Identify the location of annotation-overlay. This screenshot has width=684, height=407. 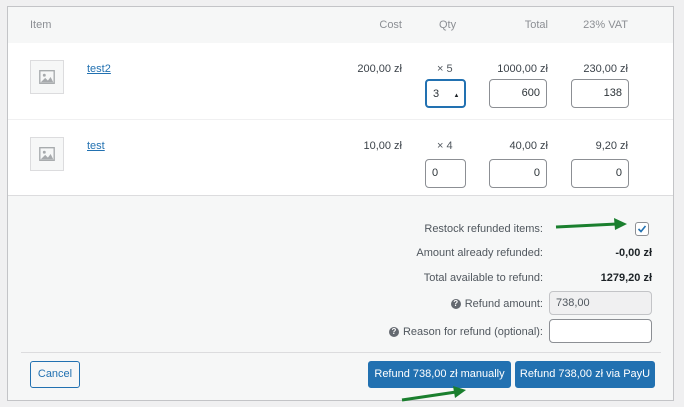
(514, 310).